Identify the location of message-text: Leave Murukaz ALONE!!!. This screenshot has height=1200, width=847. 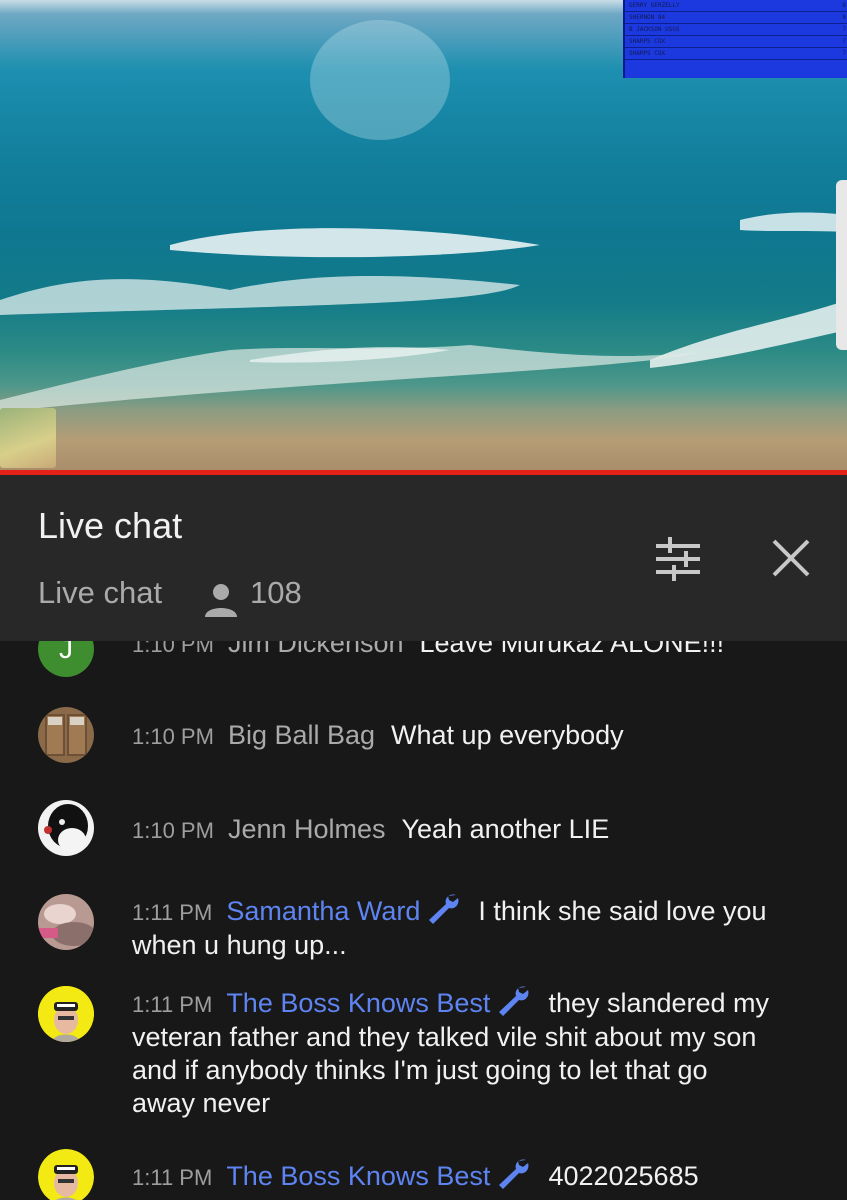
(572, 649).